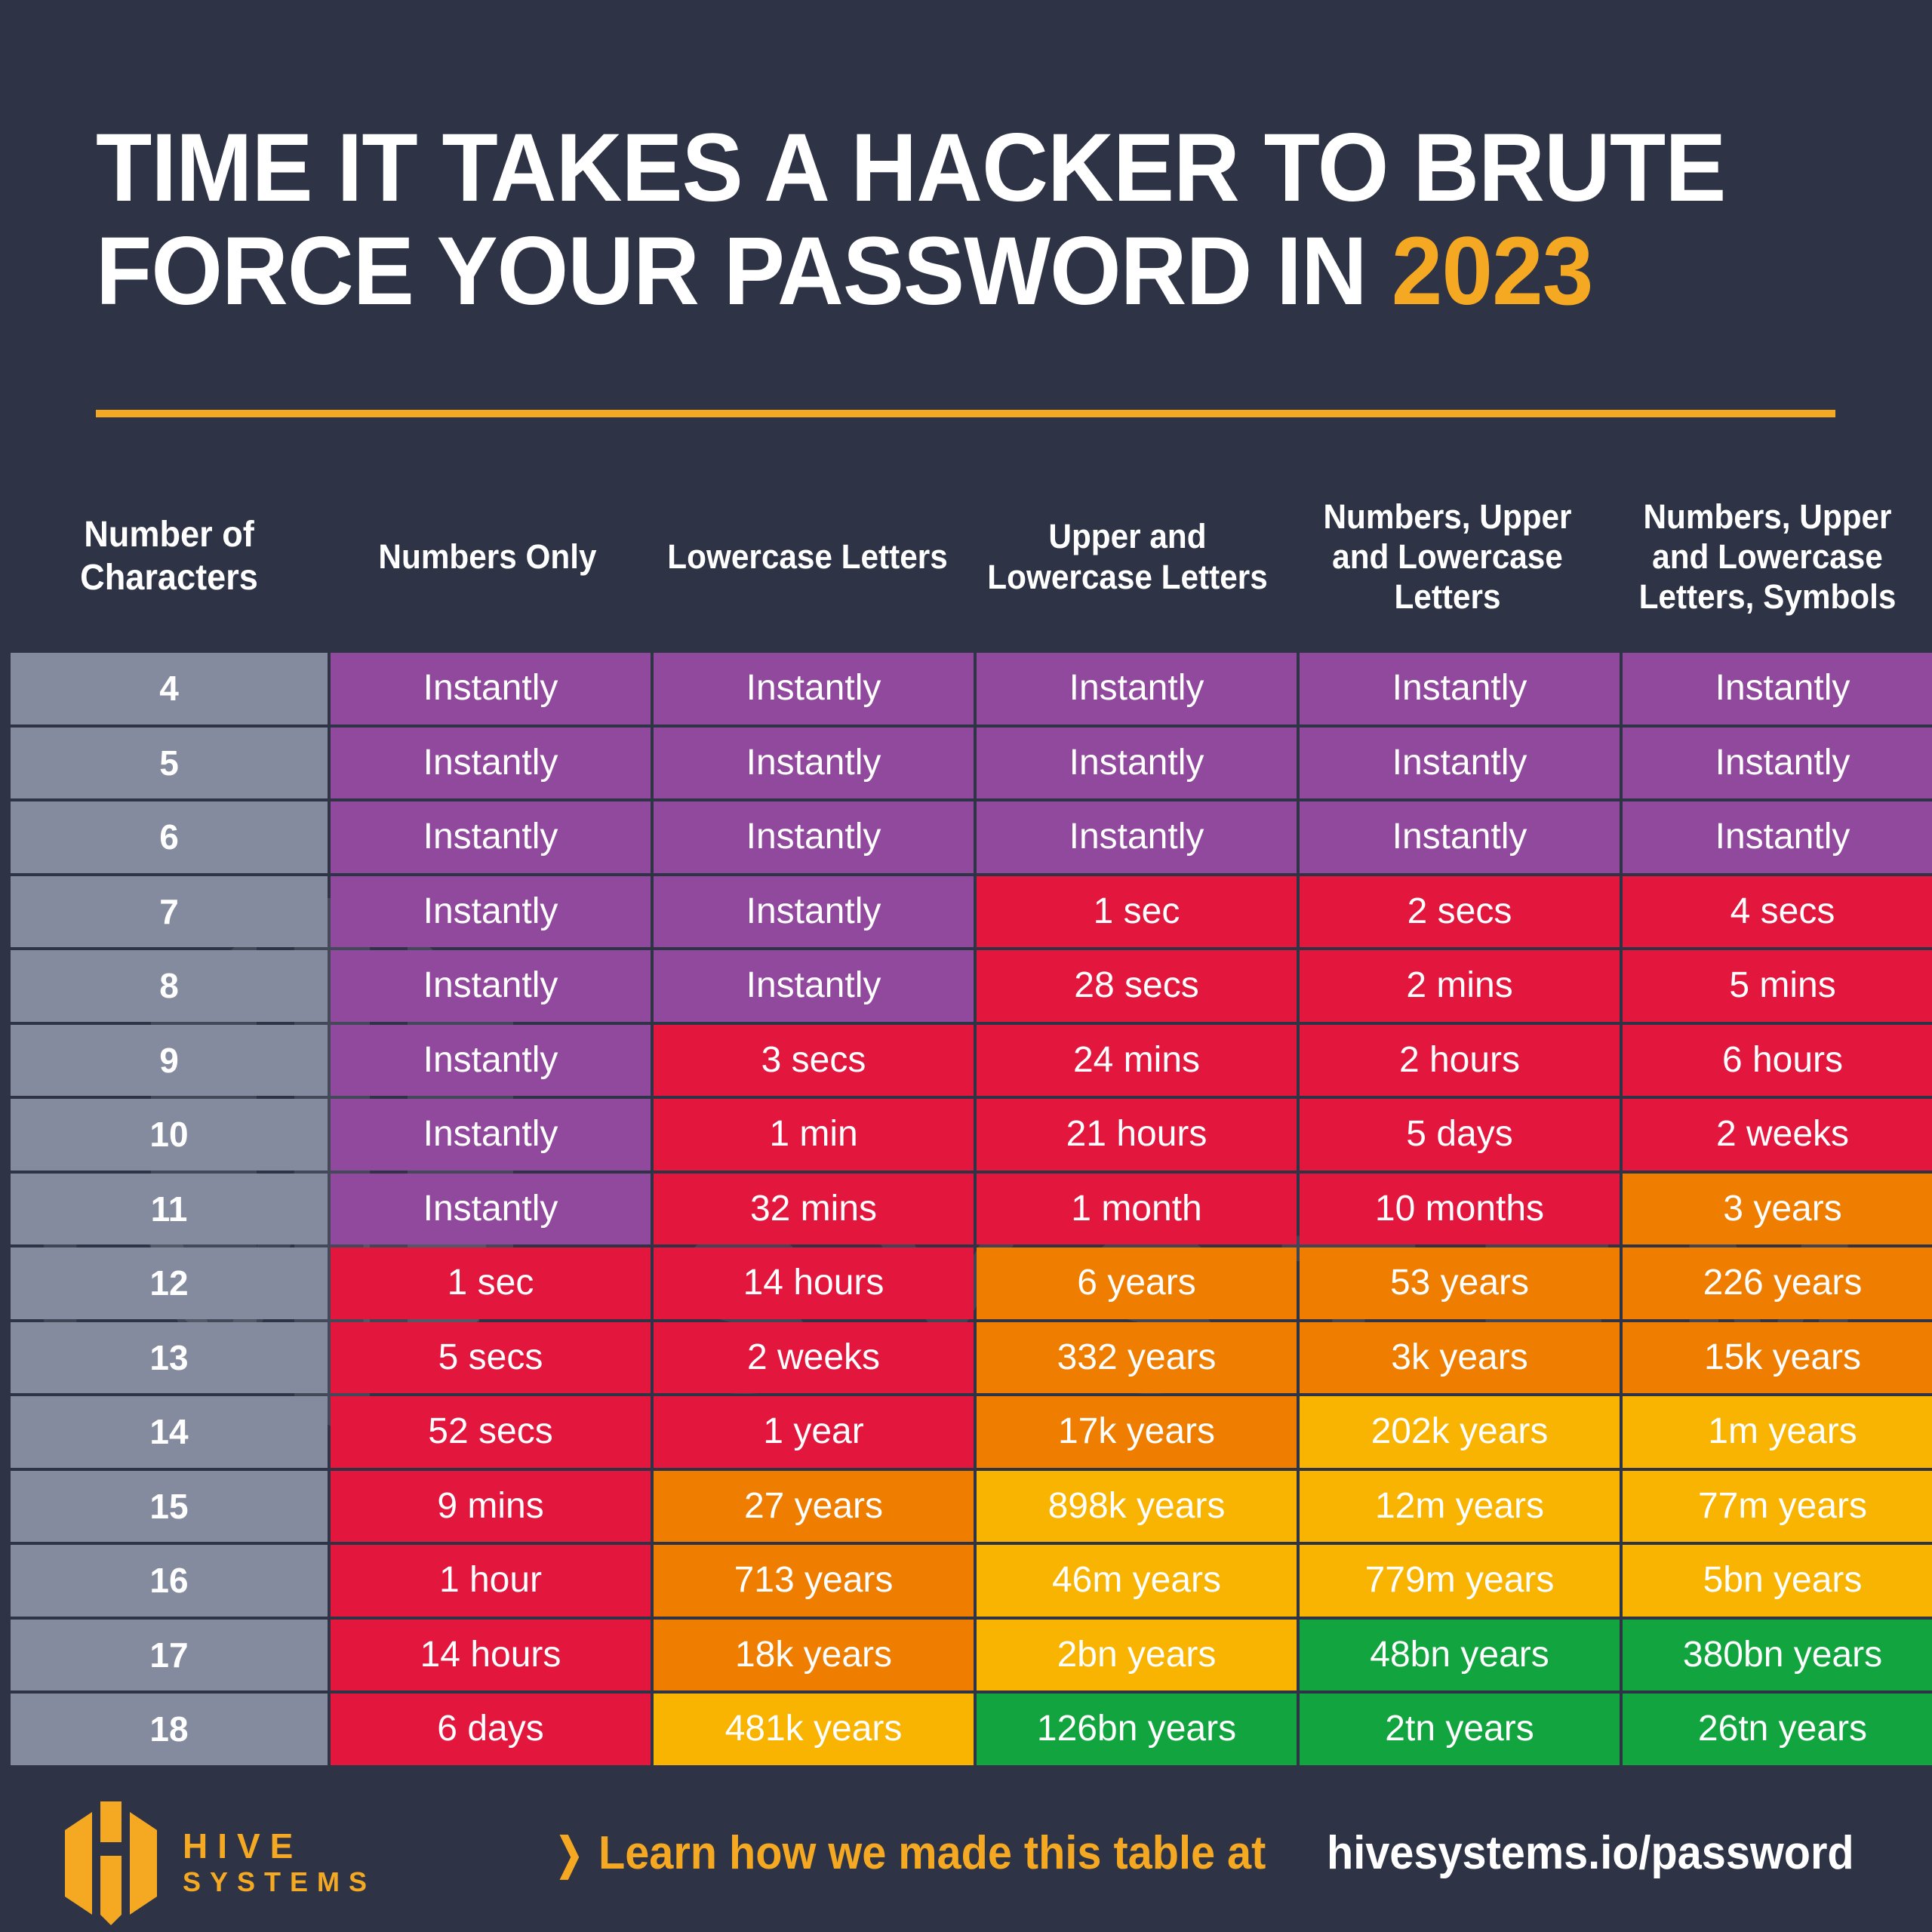  What do you see at coordinates (169, 556) in the screenshot?
I see `column-header-number-of-characters: Number of Characters` at bounding box center [169, 556].